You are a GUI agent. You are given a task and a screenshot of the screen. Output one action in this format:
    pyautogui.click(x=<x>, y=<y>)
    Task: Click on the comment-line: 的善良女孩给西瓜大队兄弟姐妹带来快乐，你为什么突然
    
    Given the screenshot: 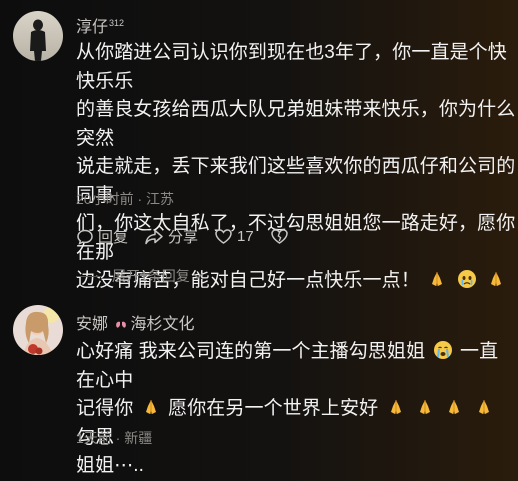 What is the action you would take?
    pyautogui.click(x=296, y=124)
    